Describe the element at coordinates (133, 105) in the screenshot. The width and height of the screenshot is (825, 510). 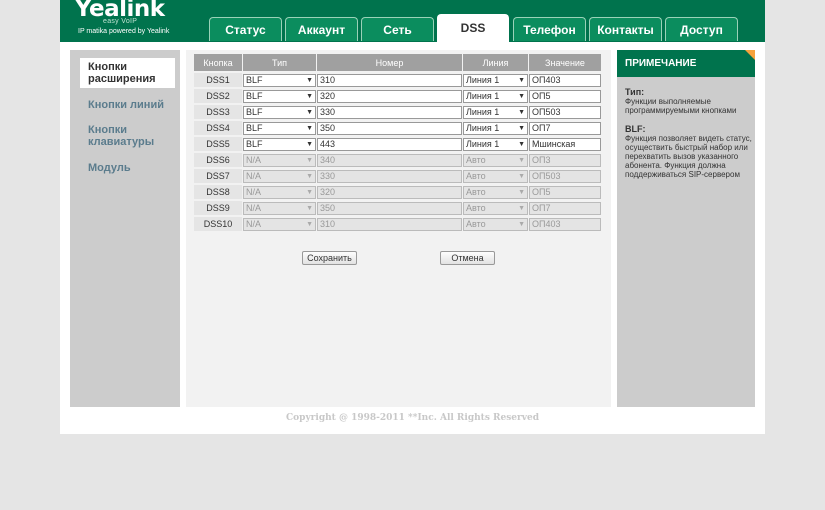
I see `sidebar-item-line-keys: Кнопки линий` at that location.